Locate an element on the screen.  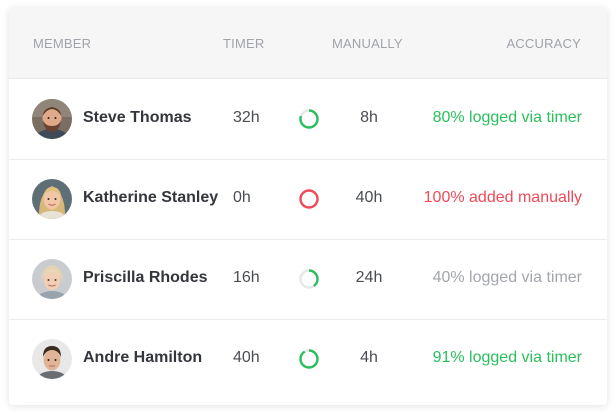
manual-hours: 24h is located at coordinates (369, 277).